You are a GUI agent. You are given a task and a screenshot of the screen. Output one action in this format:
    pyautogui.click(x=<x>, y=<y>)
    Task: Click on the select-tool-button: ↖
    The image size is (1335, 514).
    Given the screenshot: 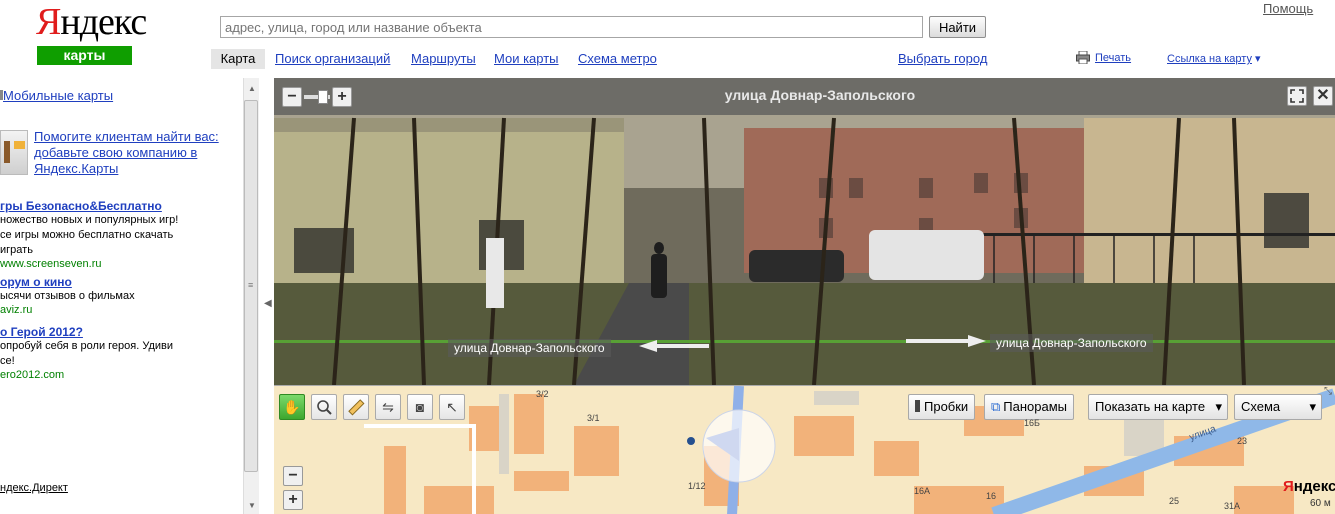 What is the action you would take?
    pyautogui.click(x=452, y=407)
    